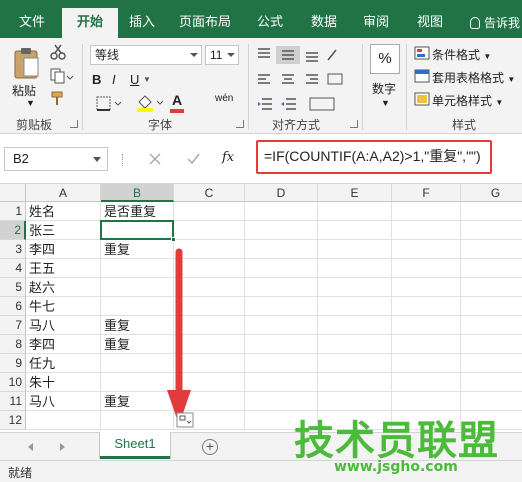 Image resolution: width=522 pixels, height=482 pixels. What do you see at coordinates (13, 230) in the screenshot?
I see `row-header: 2` at bounding box center [13, 230].